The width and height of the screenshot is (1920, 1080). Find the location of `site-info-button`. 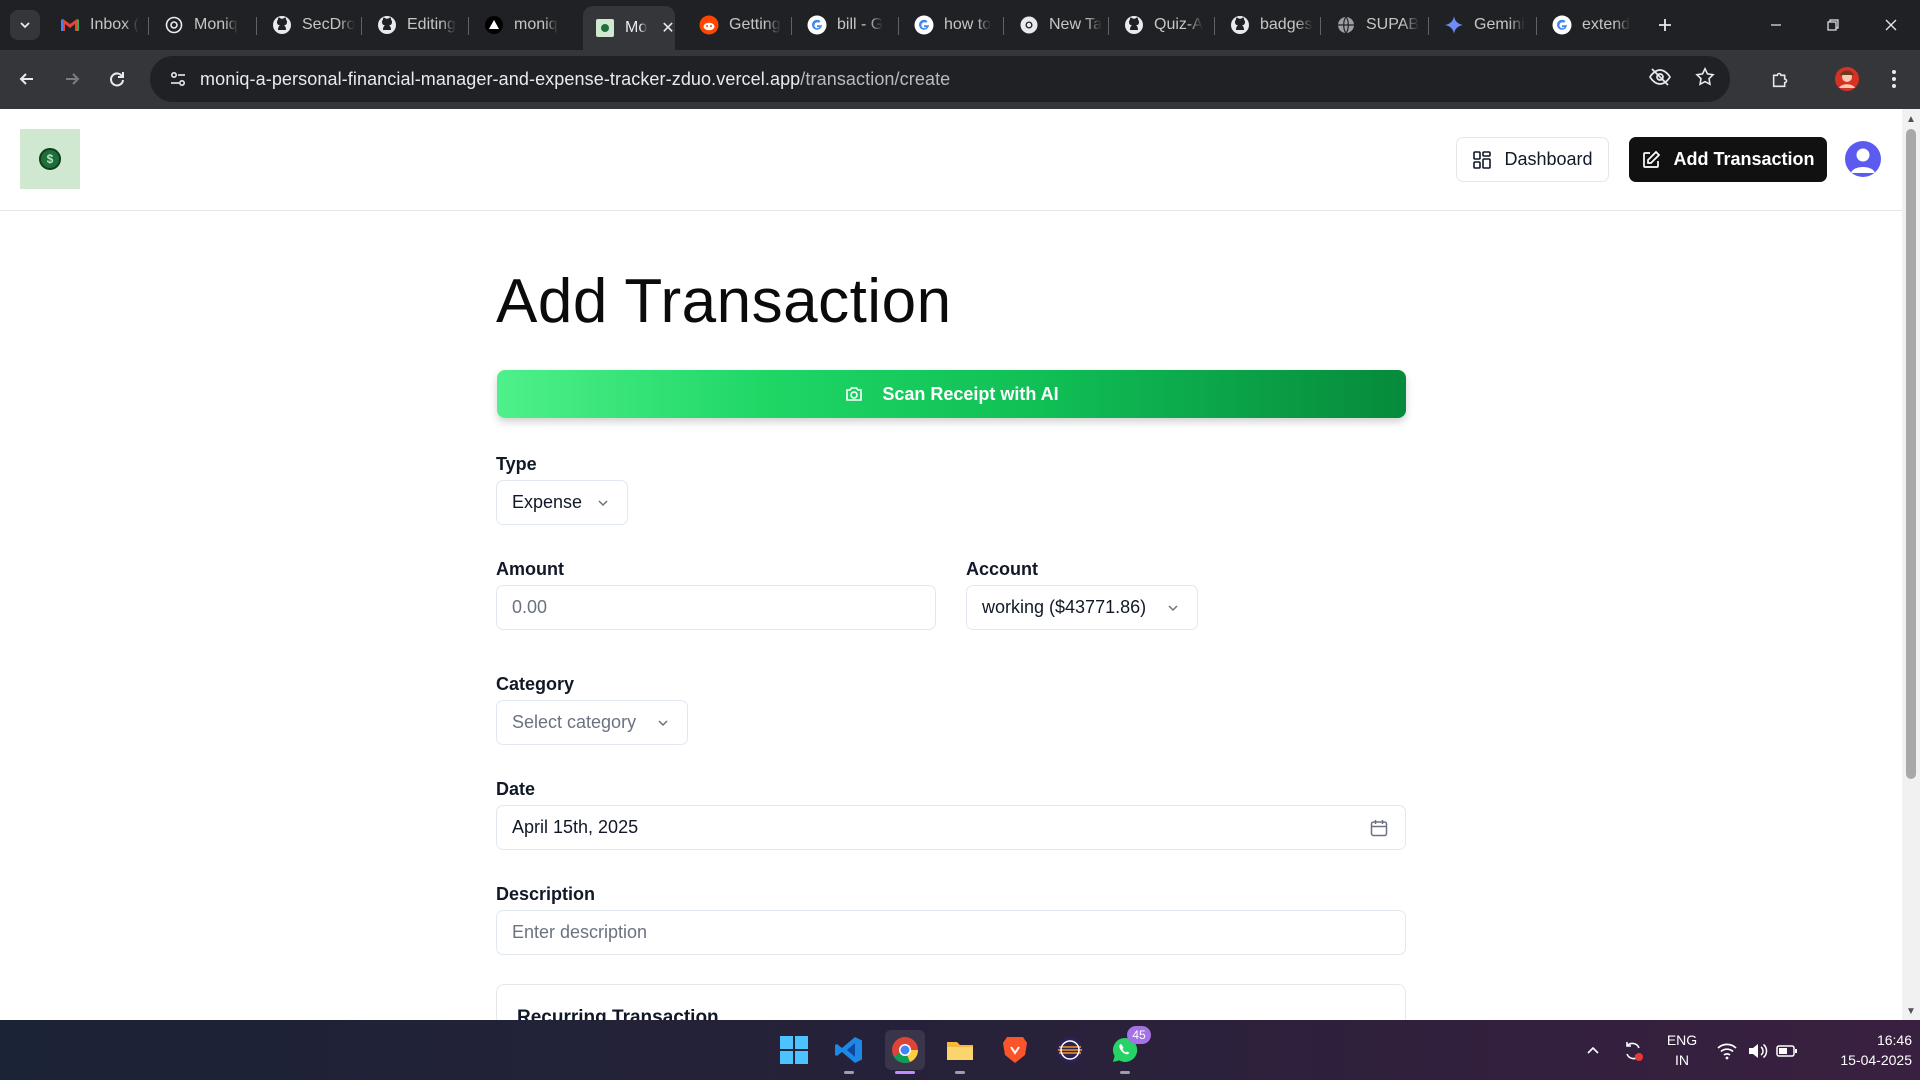

site-info-button is located at coordinates (178, 79).